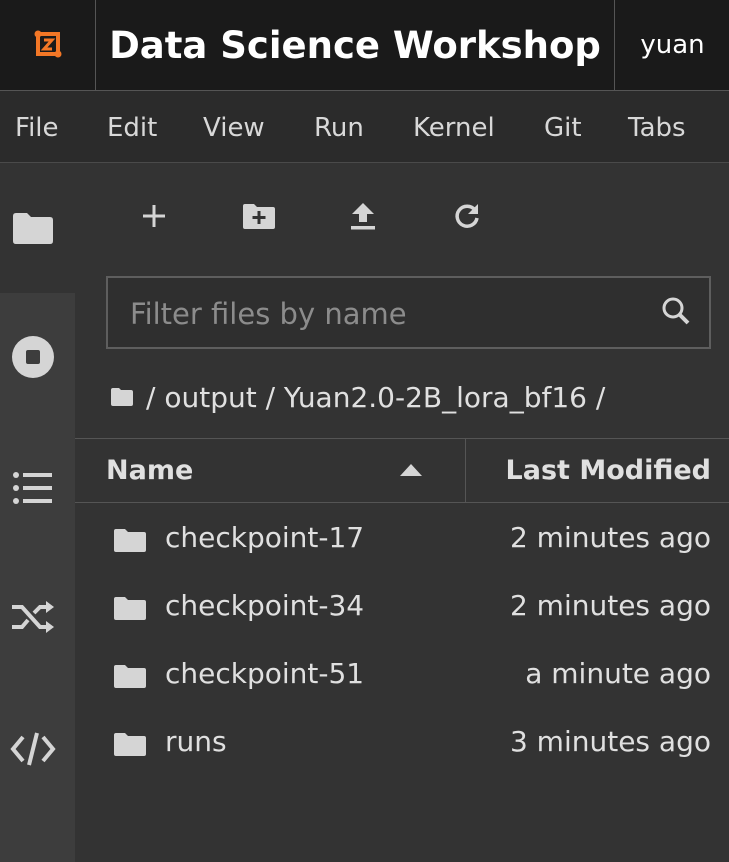  I want to click on git-tab, so click(33, 617).